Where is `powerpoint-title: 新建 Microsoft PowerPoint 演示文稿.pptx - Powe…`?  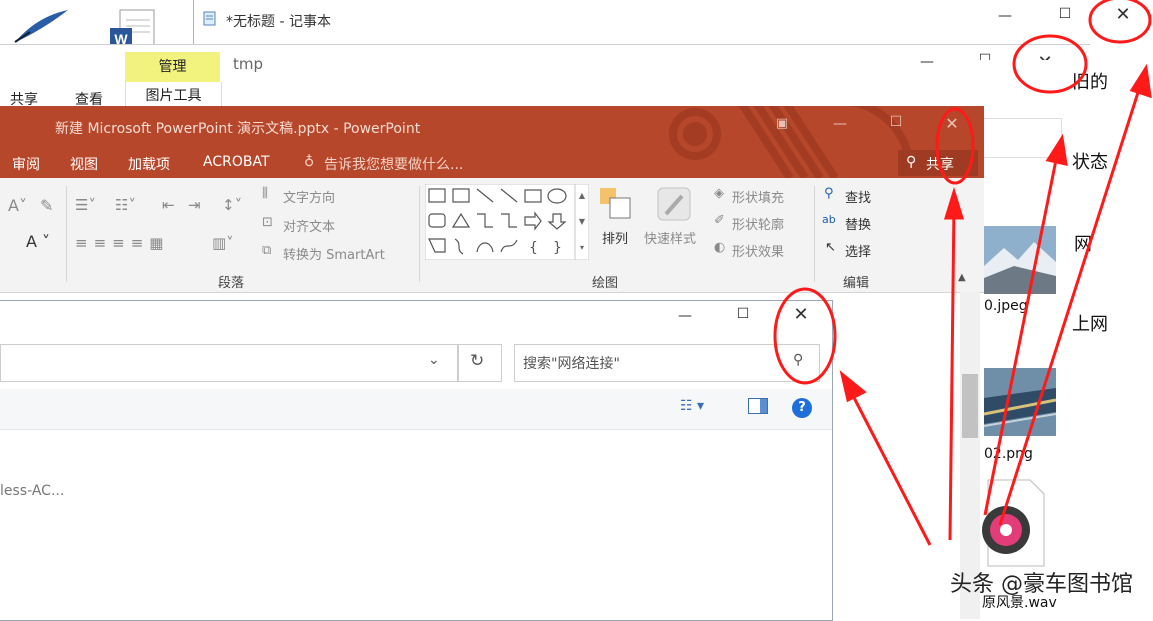
powerpoint-title: 新建 Microsoft PowerPoint 演示文稿.pptx - Powe… is located at coordinates (238, 129).